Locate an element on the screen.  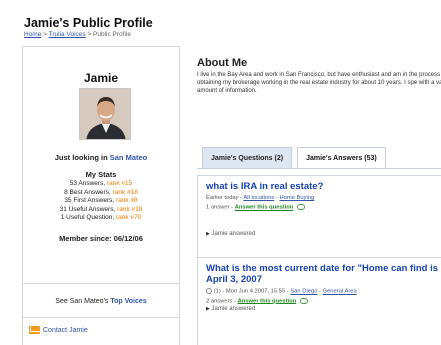
question-date: Earlier today - is located at coordinates (224, 198).